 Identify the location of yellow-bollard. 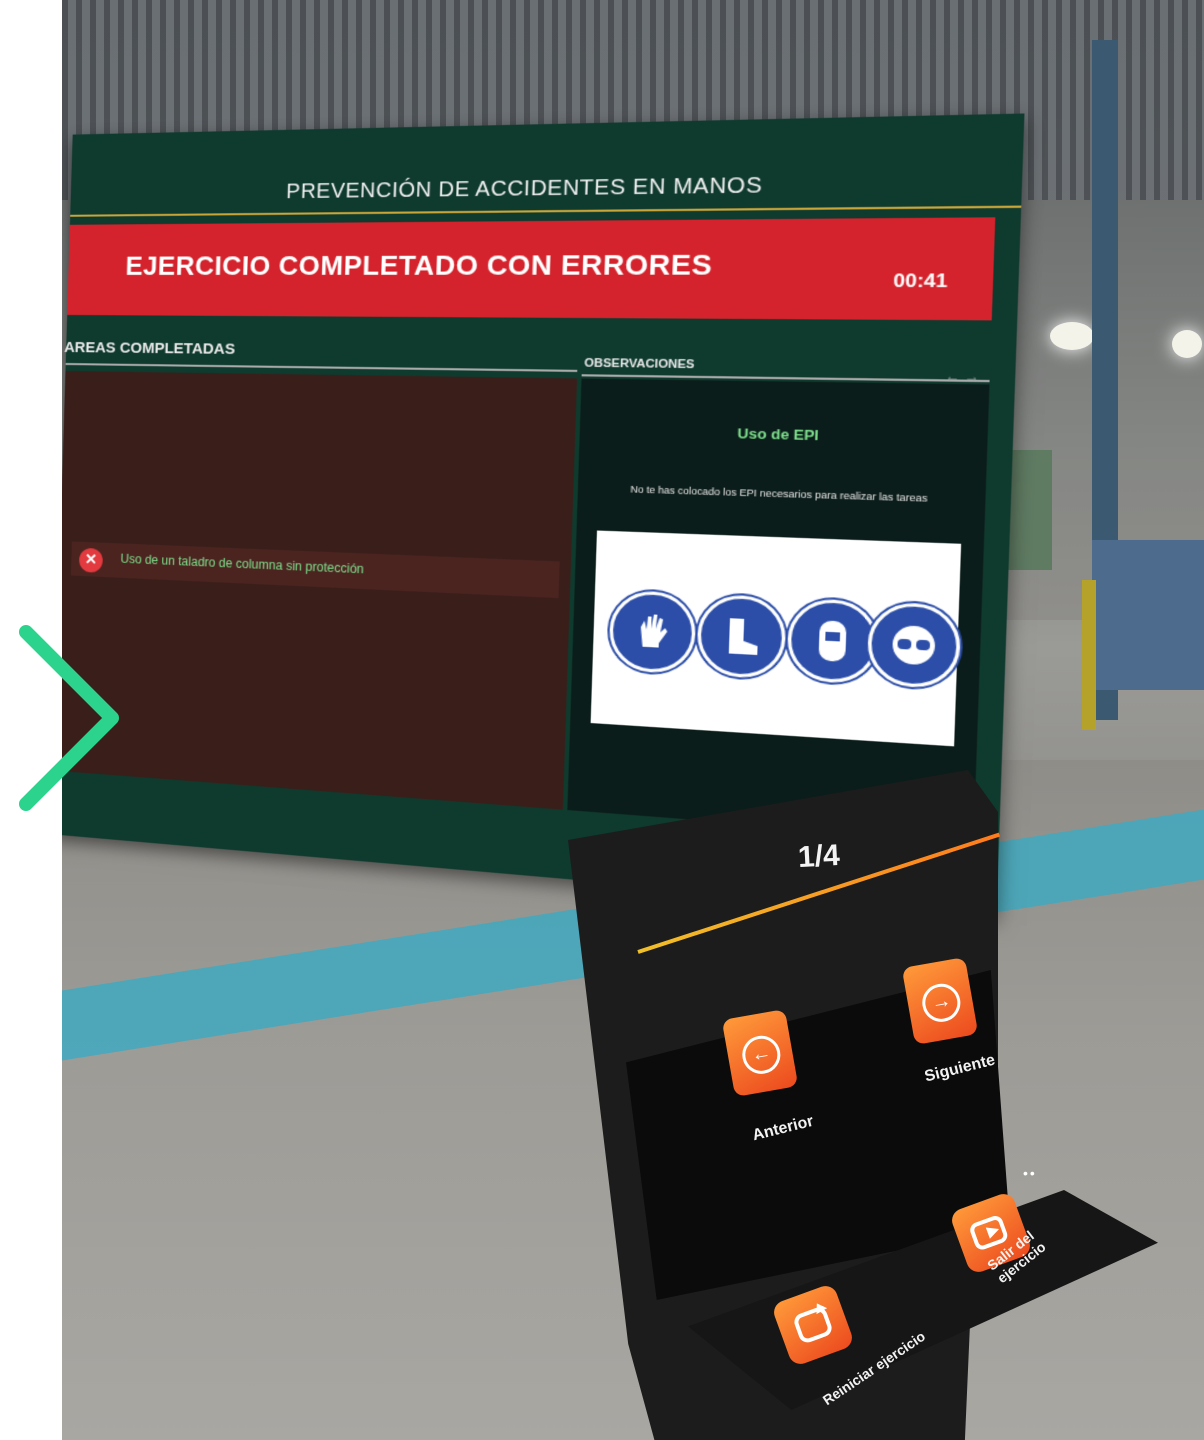
(1089, 655).